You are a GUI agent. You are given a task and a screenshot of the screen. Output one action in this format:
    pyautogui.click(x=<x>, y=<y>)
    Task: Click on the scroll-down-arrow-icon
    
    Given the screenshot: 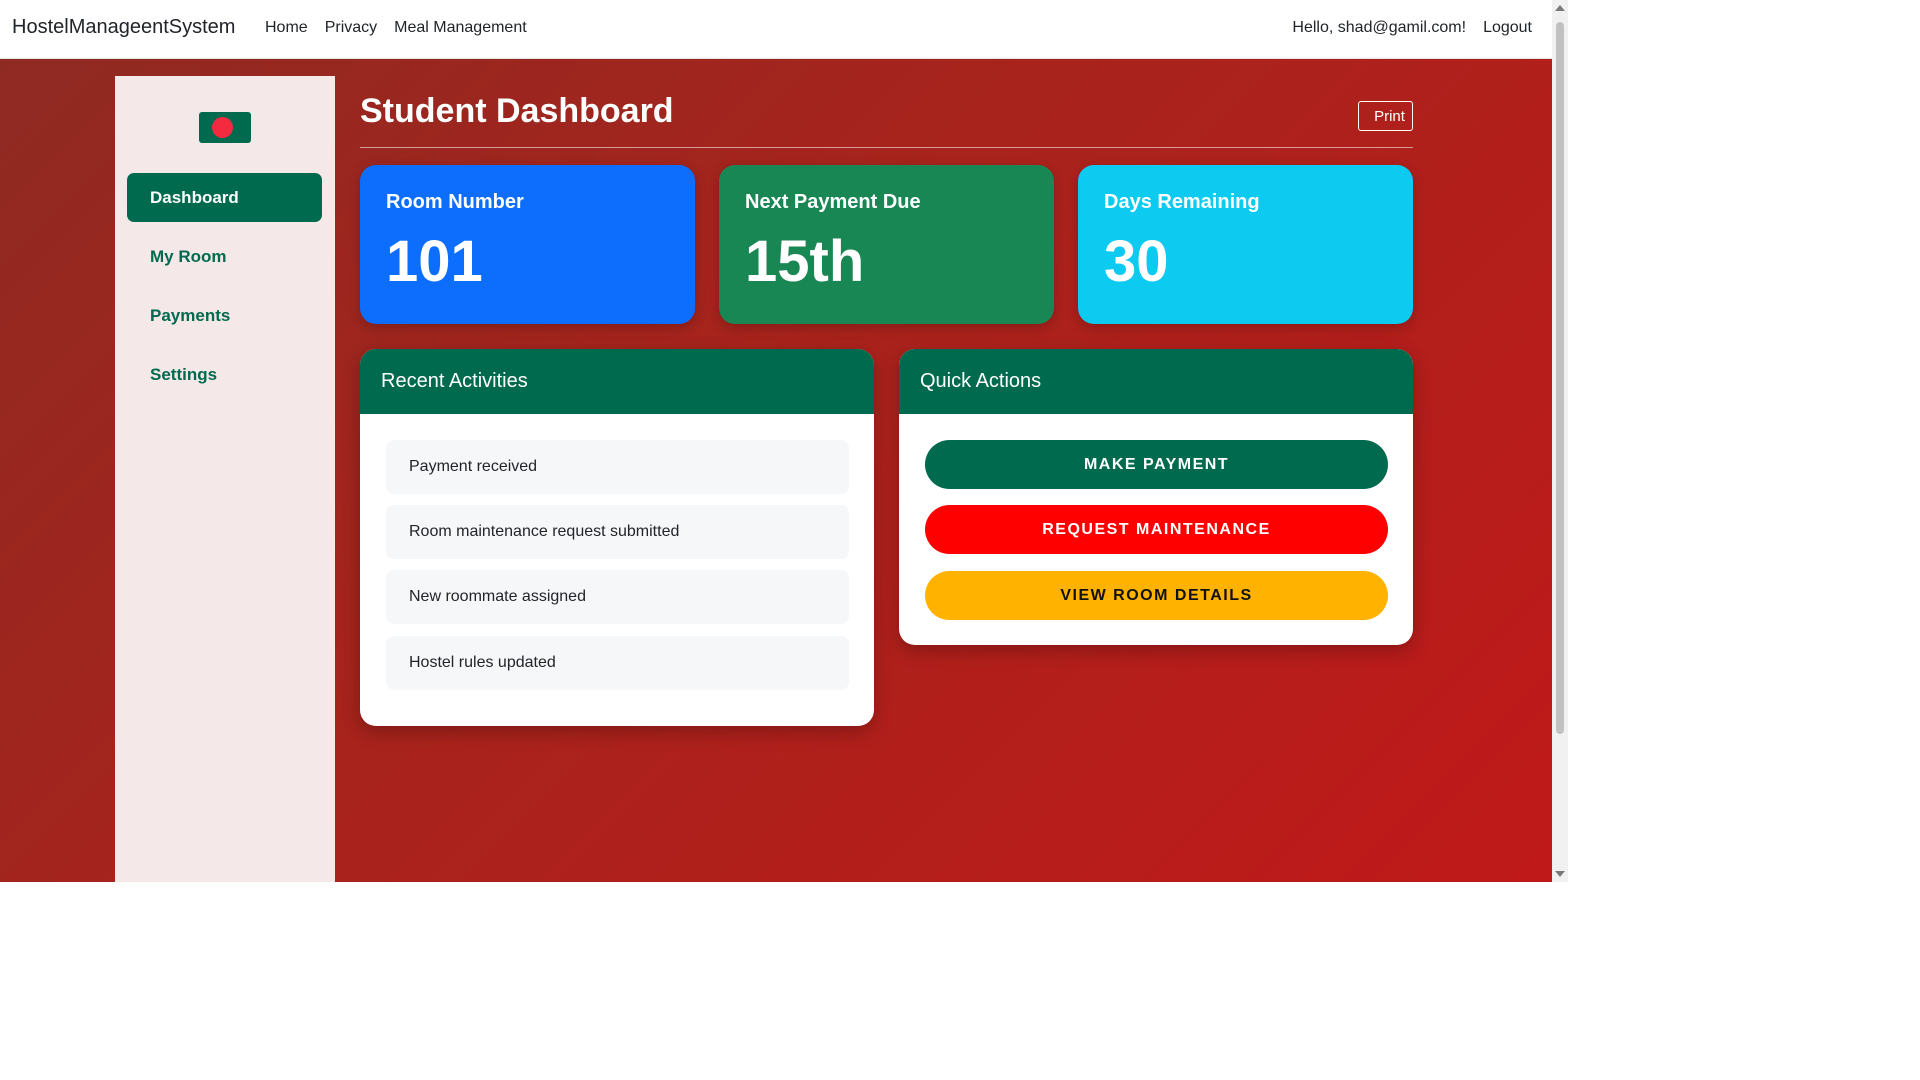 What is the action you would take?
    pyautogui.click(x=1560, y=874)
    